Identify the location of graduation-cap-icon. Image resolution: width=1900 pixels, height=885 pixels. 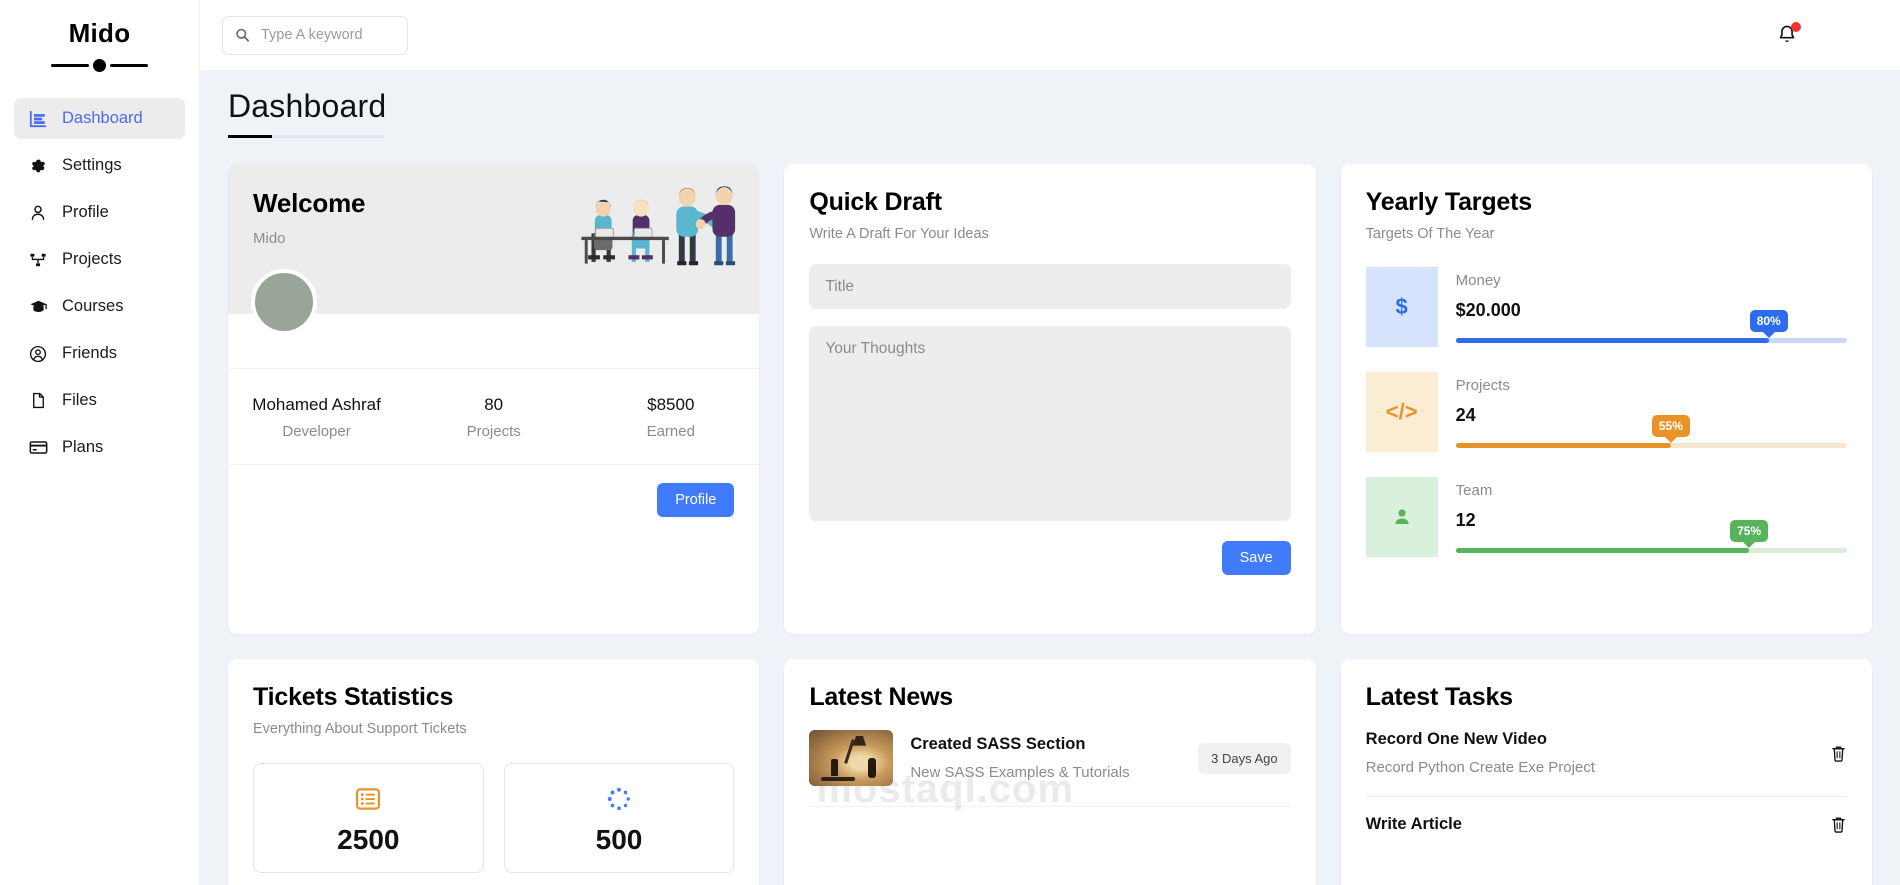
(38, 306).